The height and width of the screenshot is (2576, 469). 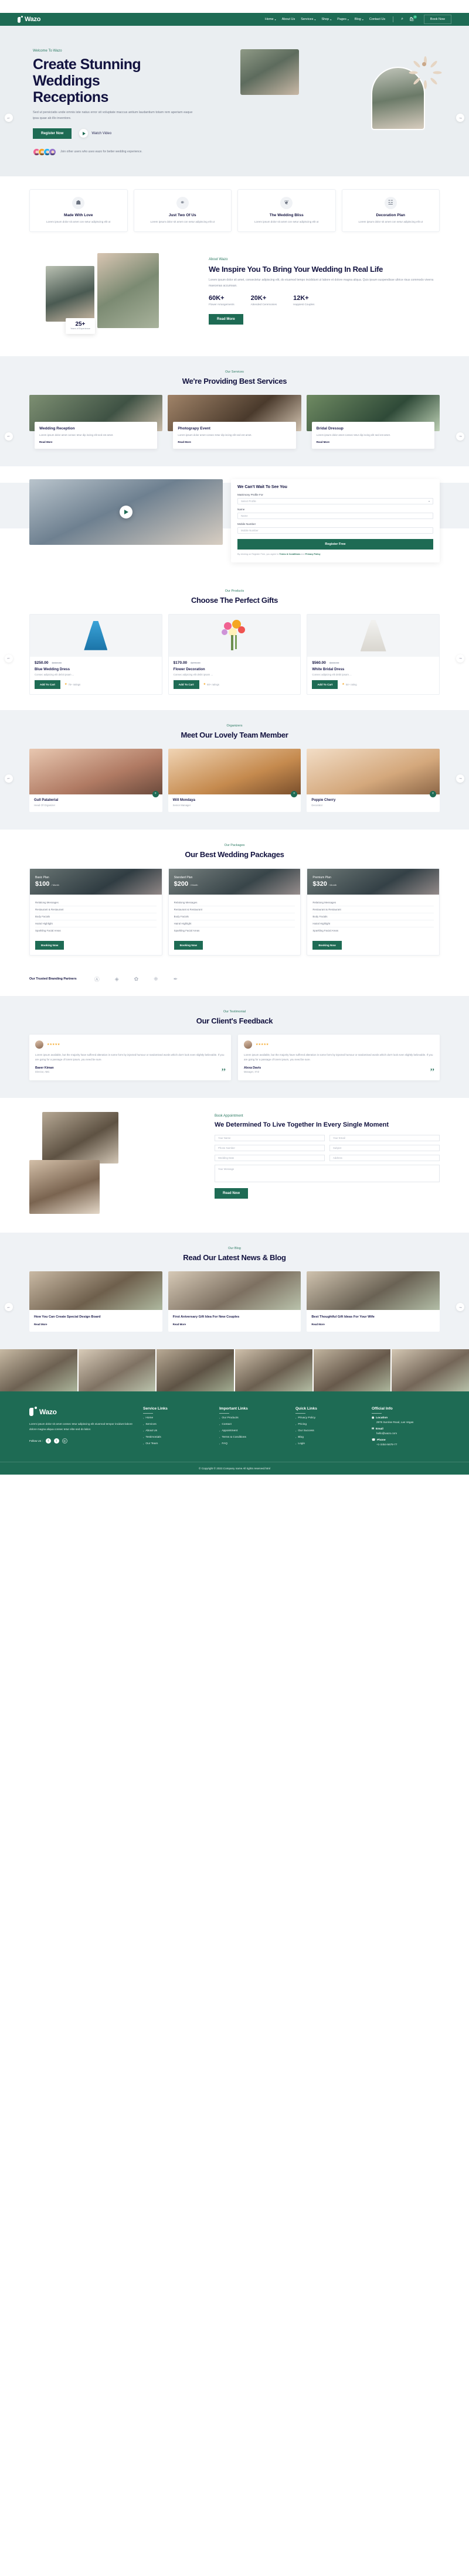 What do you see at coordinates (95, 133) in the screenshot?
I see `watch-video-button: Watch Video` at bounding box center [95, 133].